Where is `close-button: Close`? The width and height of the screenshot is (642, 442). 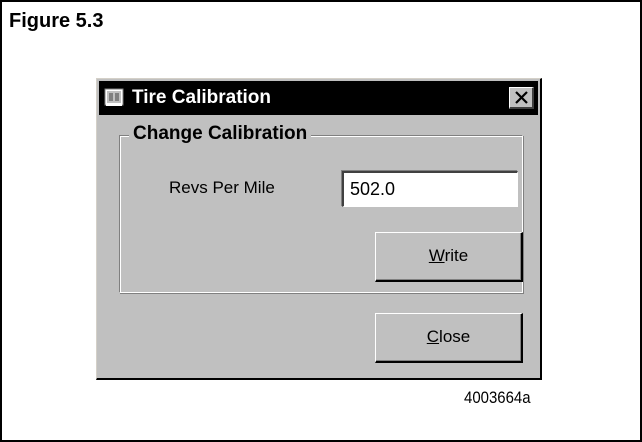
close-button: Close is located at coordinates (449, 338).